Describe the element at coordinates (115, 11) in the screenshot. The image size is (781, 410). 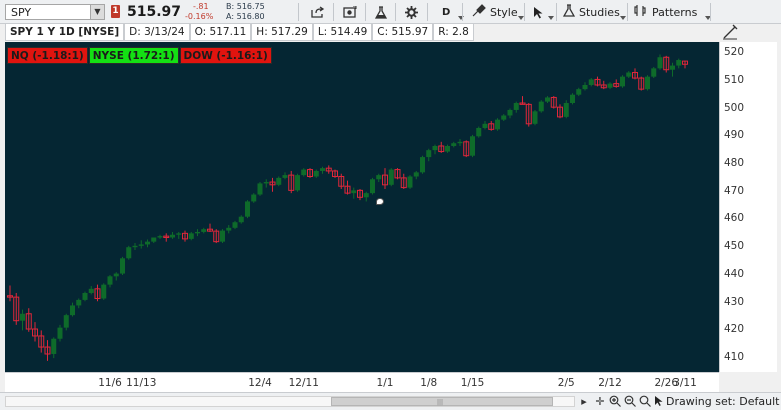
I see `symbol-link-badge: 1` at that location.